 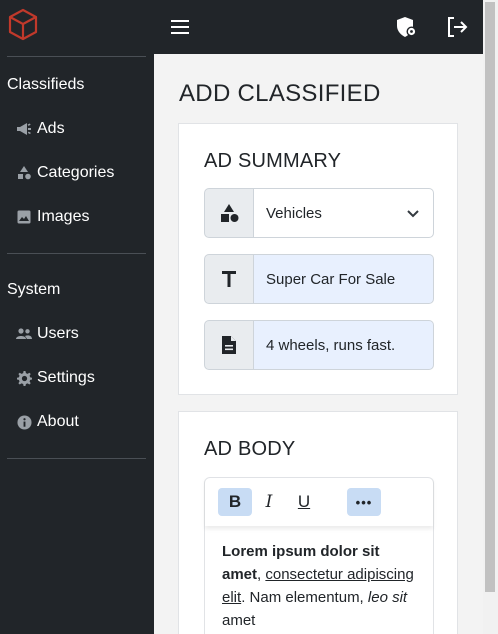 I want to click on sidebar-item-about: About, so click(x=47, y=422).